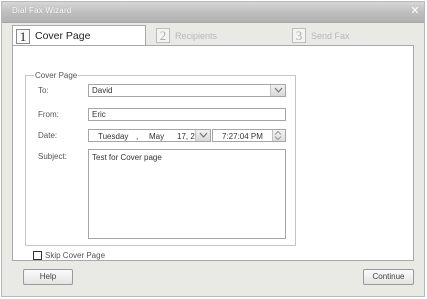 The image size is (427, 299). I want to click on time-picker: 7:27:04 PM, so click(249, 135).